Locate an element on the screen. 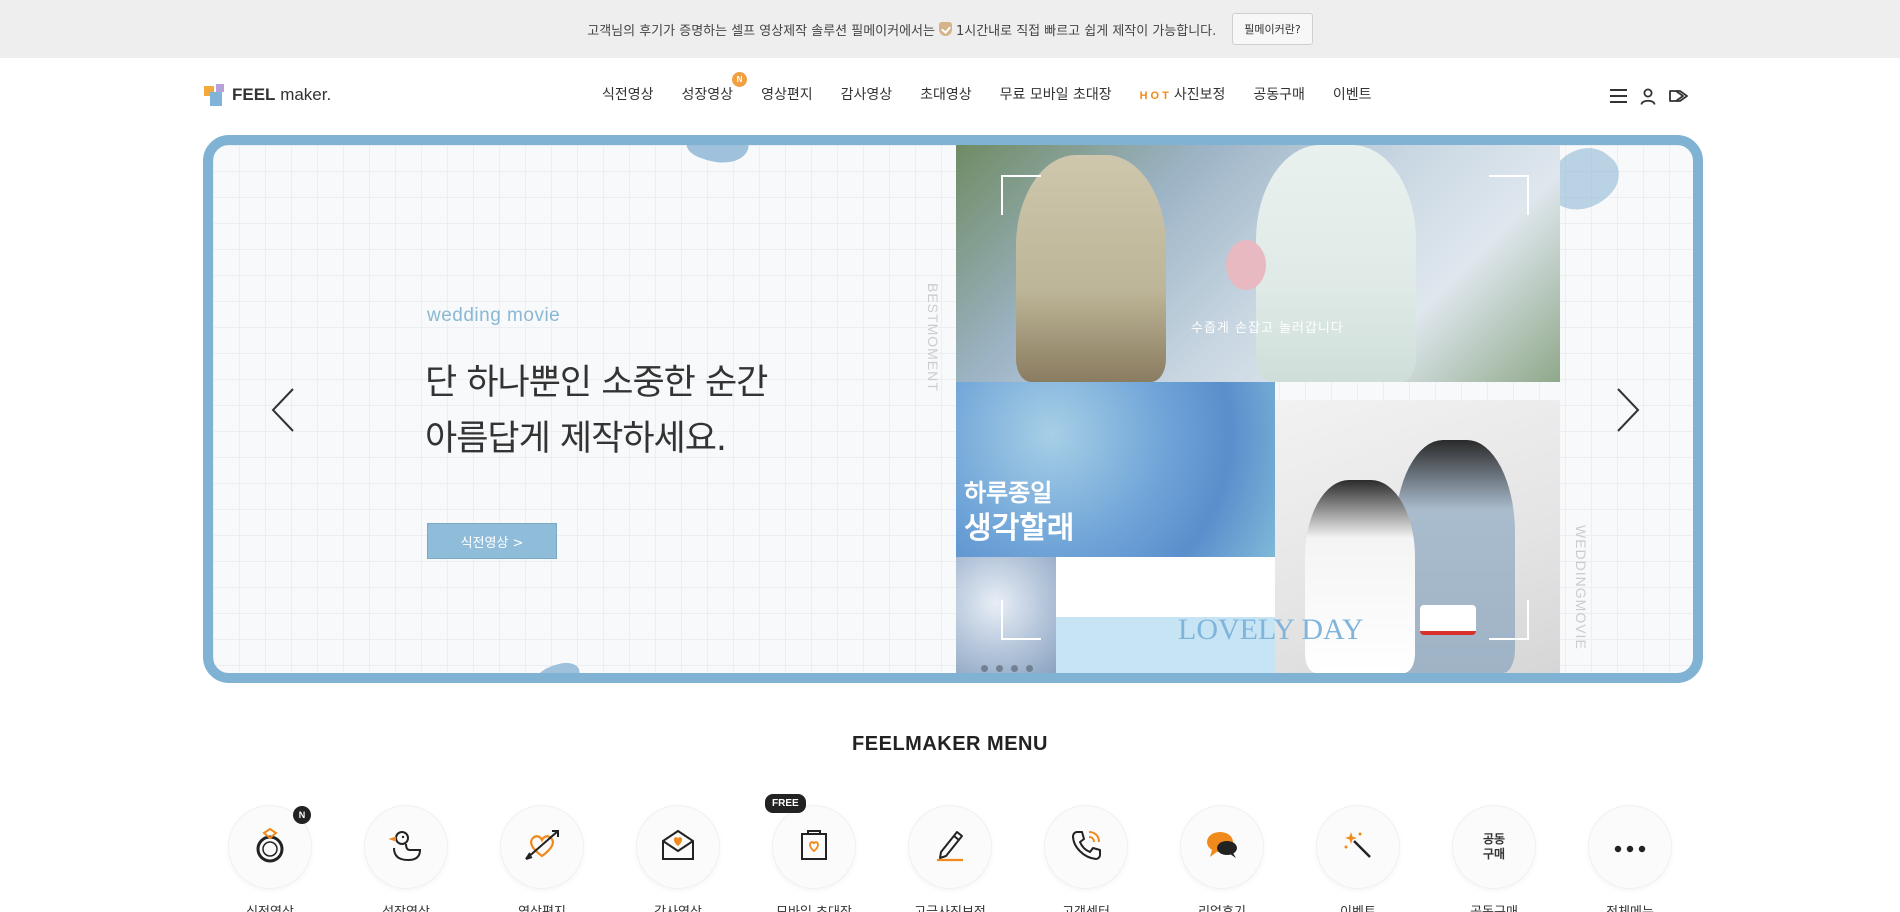 Image resolution: width=1900 pixels, height=912 pixels. about-feelmaker-button: 필메이커란? is located at coordinates (1272, 29).